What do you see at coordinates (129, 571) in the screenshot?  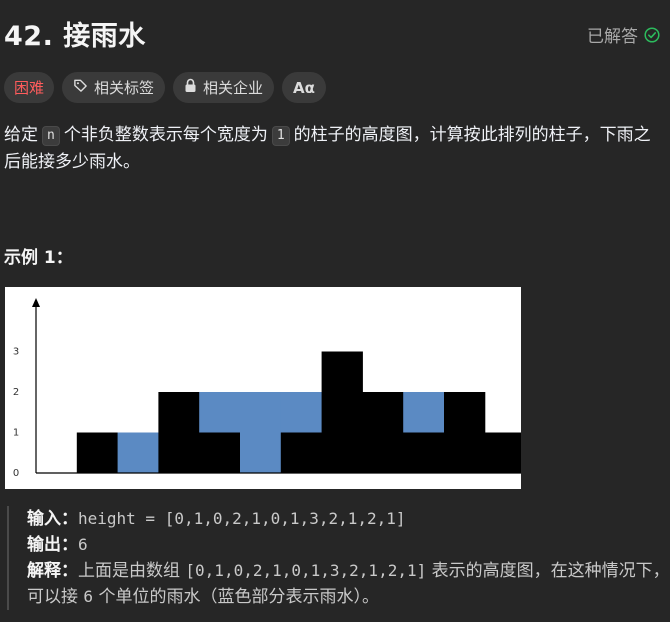 I see `explain-text-1: 上面是由数组` at bounding box center [129, 571].